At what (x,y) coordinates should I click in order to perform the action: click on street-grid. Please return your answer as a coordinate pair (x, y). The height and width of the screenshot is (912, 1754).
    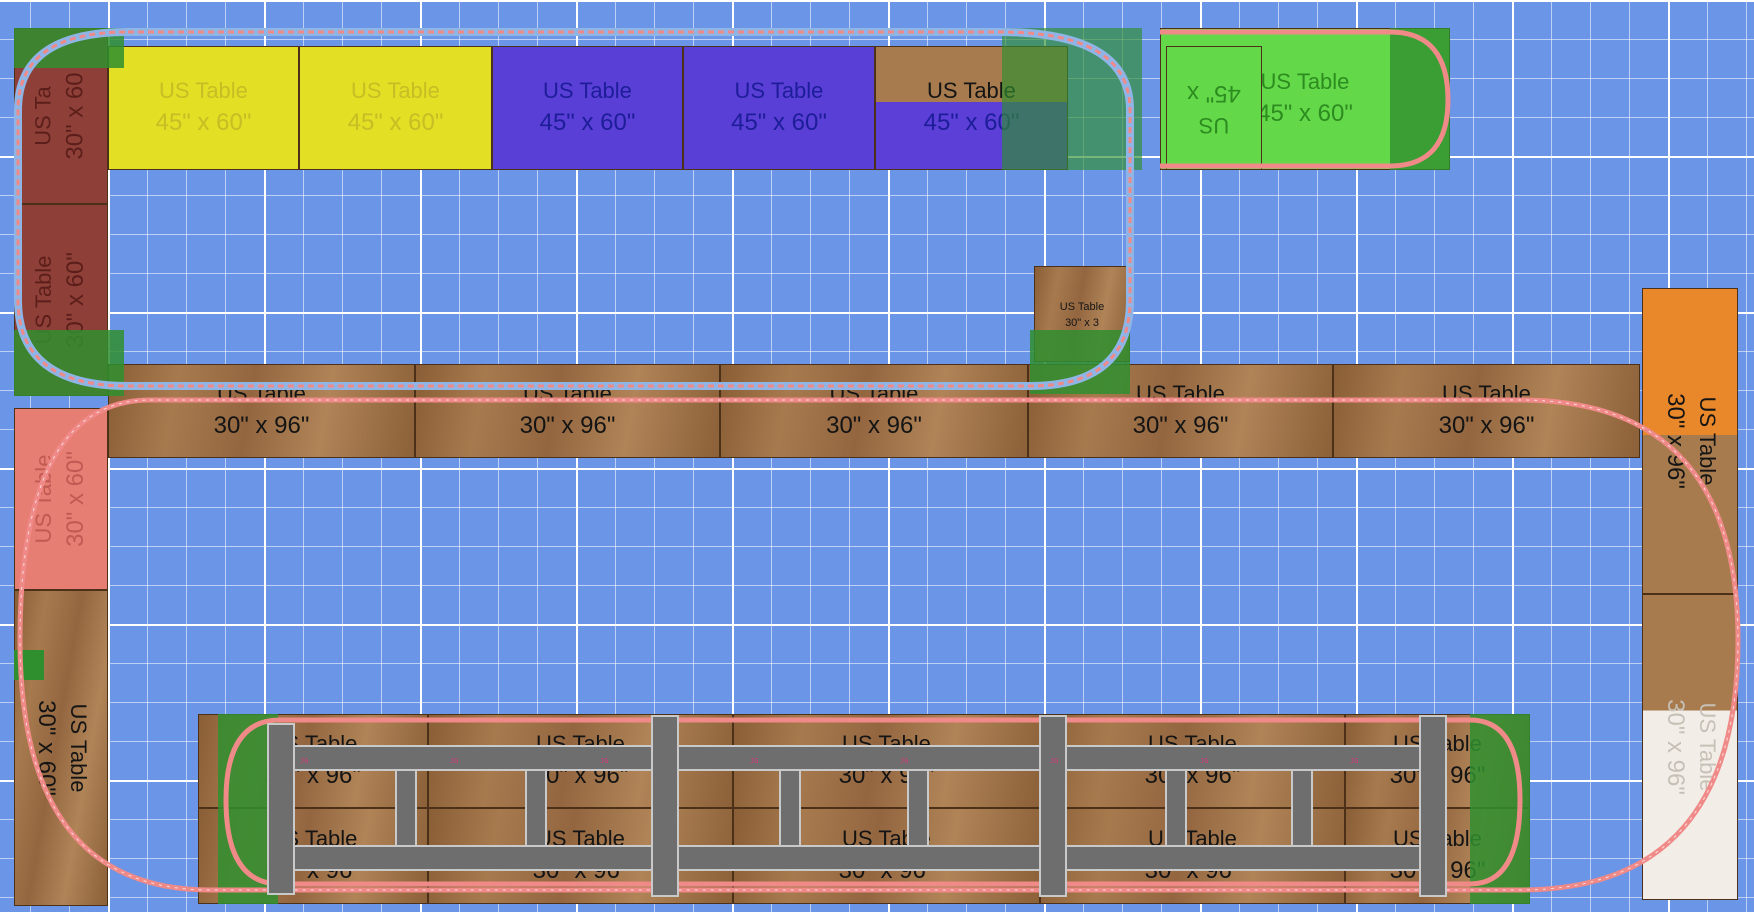
    Looking at the image, I should click on (857, 806).